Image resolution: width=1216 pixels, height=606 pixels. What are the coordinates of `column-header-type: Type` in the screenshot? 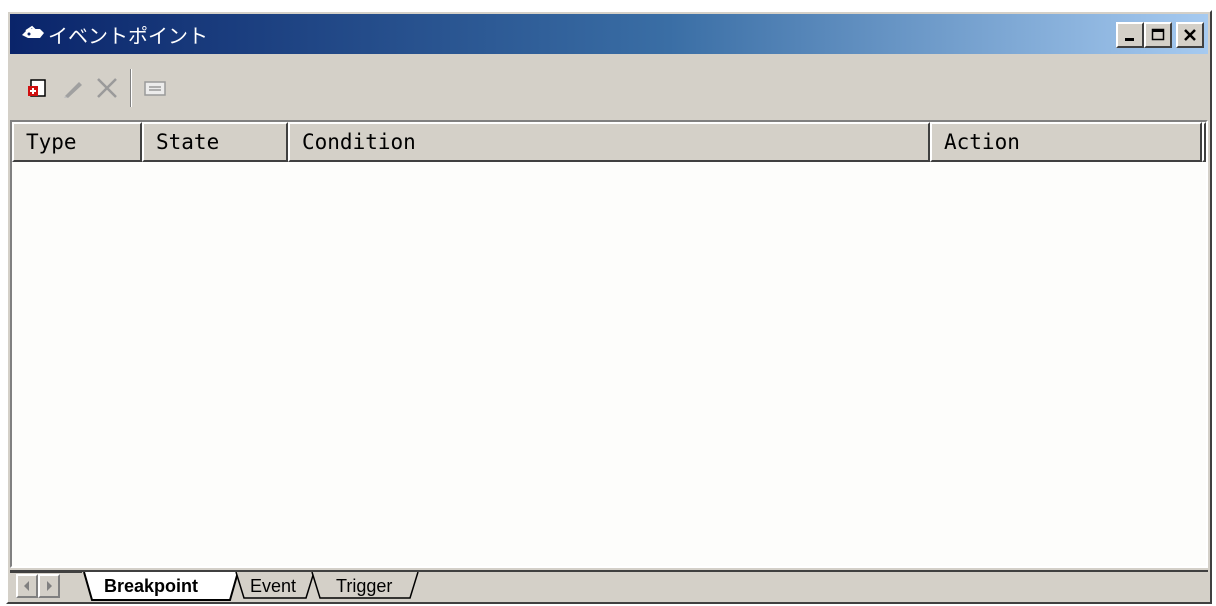 It's located at (77, 142).